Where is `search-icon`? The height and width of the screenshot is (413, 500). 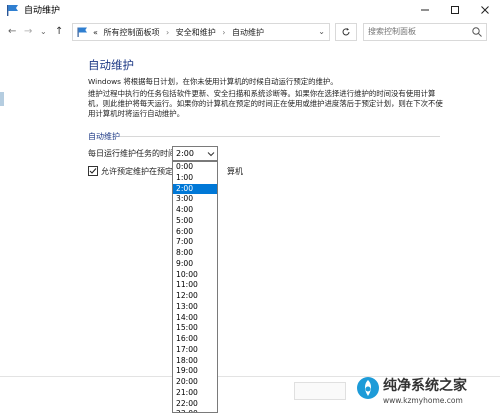 search-icon is located at coordinates (477, 32).